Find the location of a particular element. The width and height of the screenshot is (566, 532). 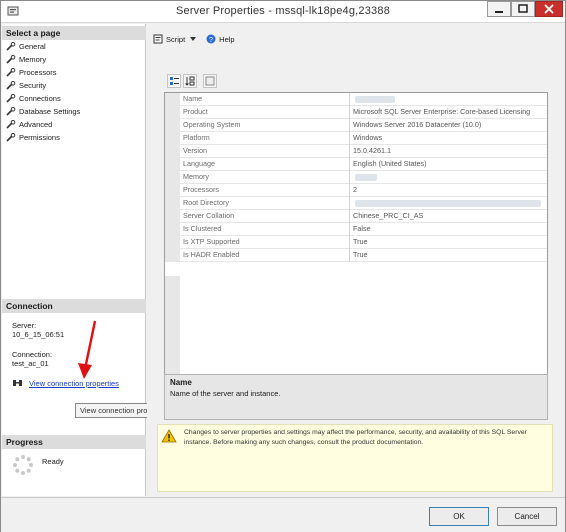

property-key: Name is located at coordinates (193, 98).